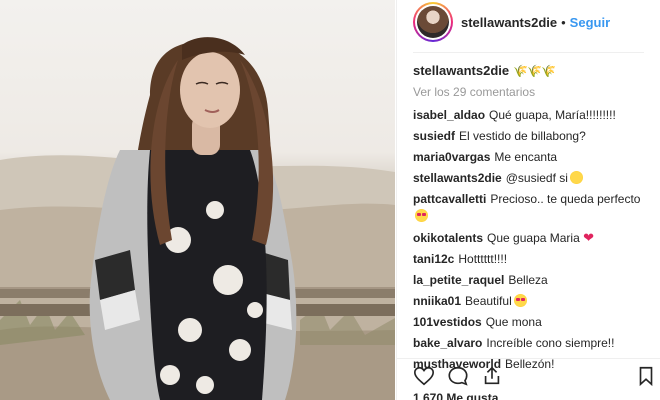  I want to click on caption: stellawants2die 🌾🌾🌾, so click(529, 71).